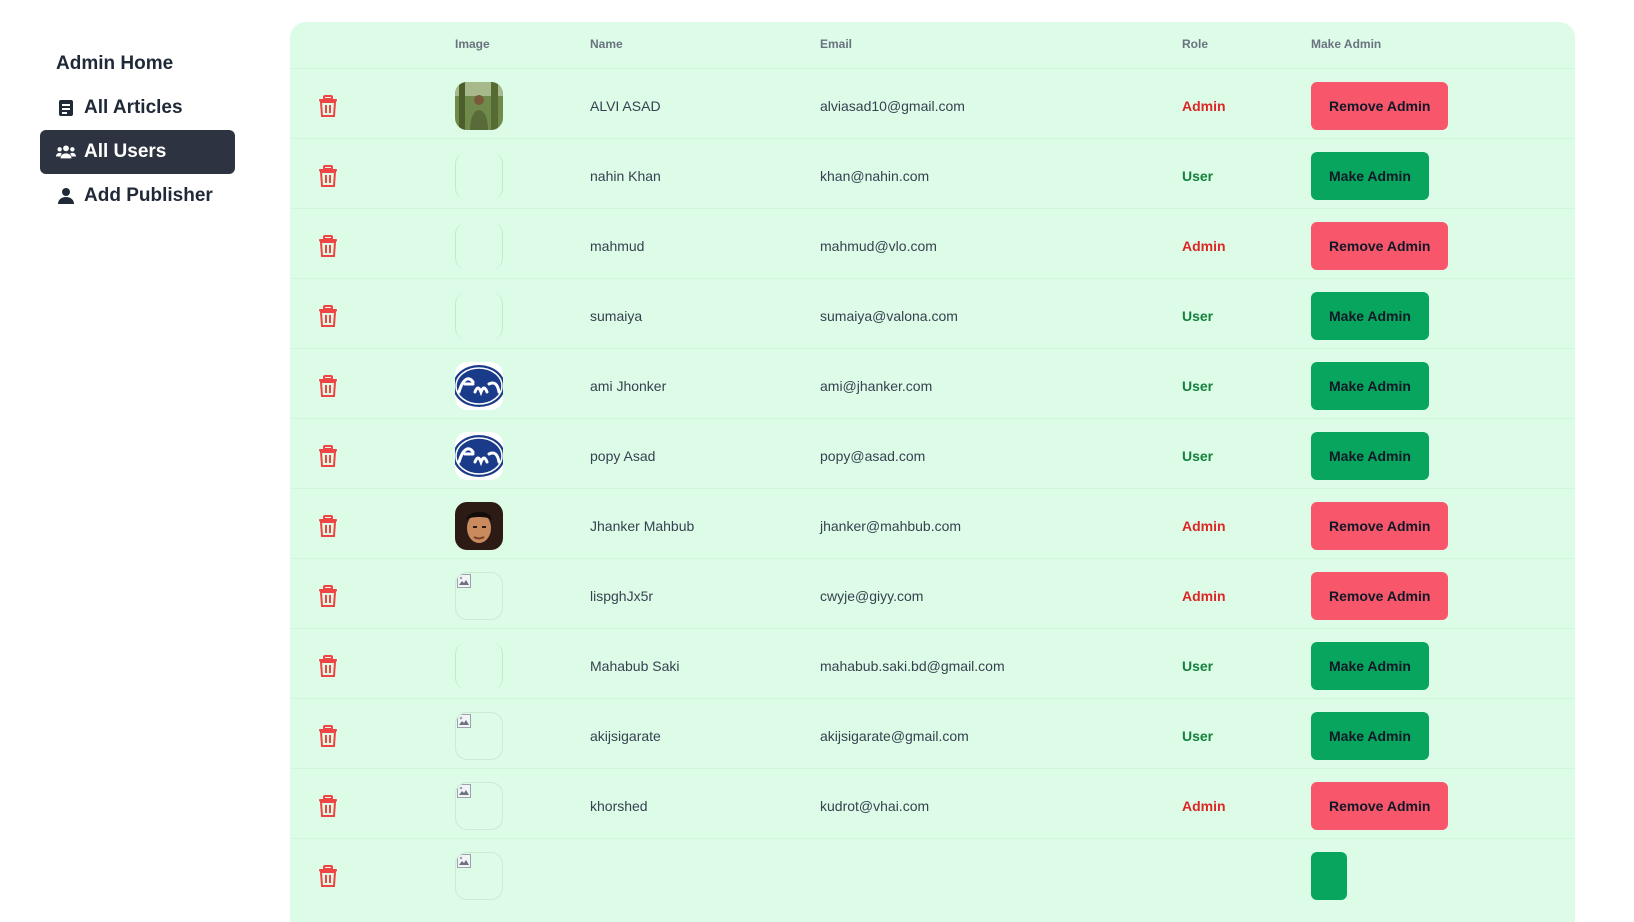 The height and width of the screenshot is (922, 1634). Describe the element at coordinates (628, 385) in the screenshot. I see `user-name: ami Jhonker` at that location.